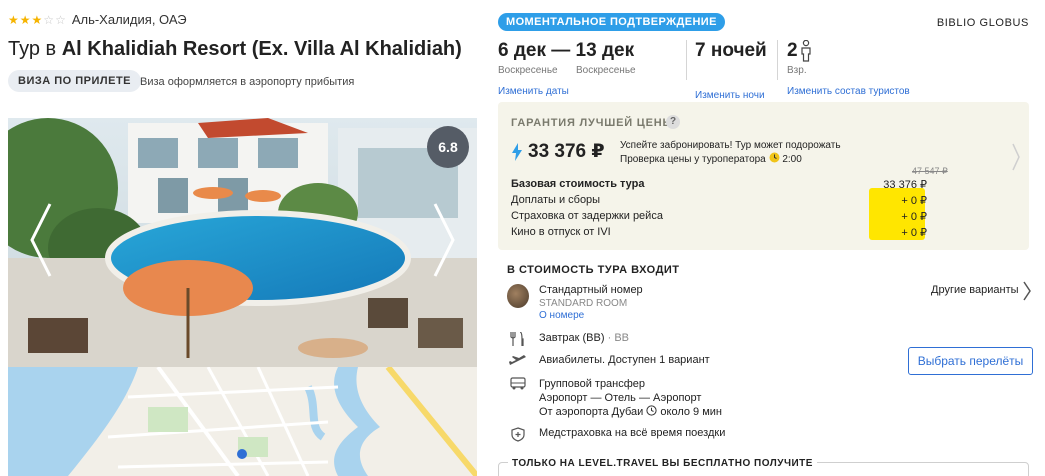  What do you see at coordinates (35, 49) in the screenshot?
I see `title-prefix: Тур в` at bounding box center [35, 49].